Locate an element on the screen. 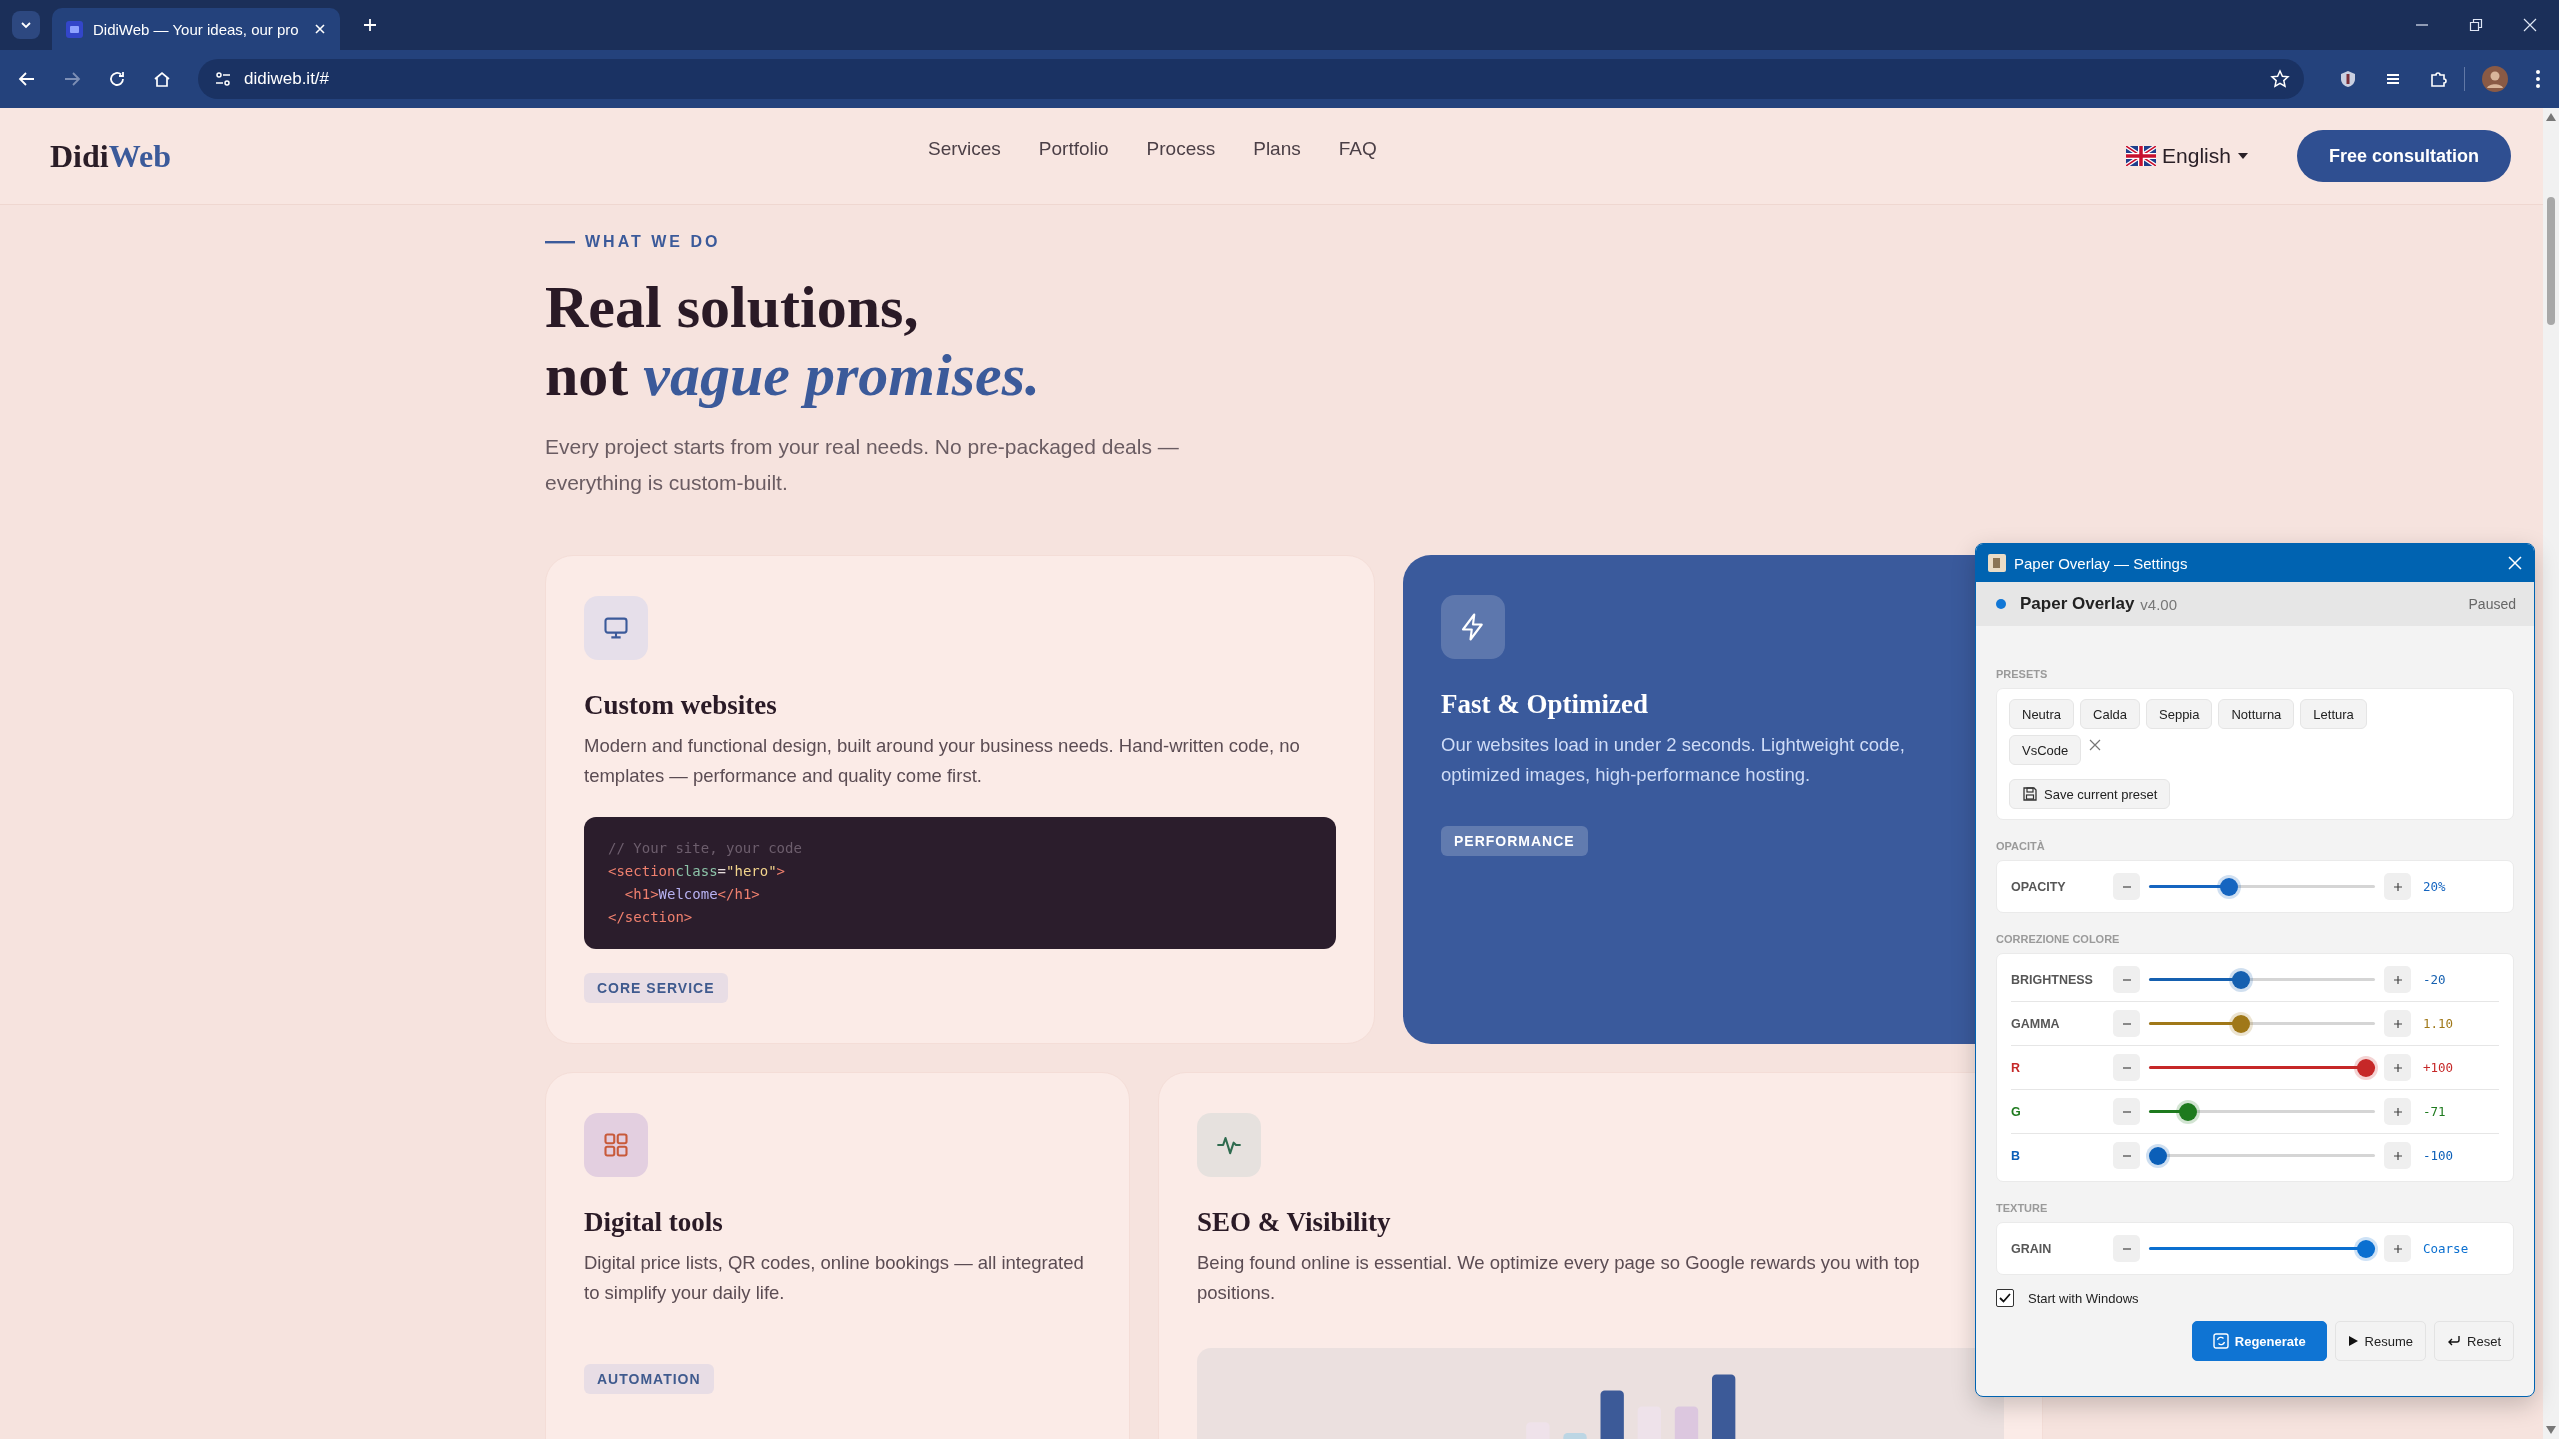 This screenshot has width=2559, height=1439. new-tab-icon is located at coordinates (370, 25).